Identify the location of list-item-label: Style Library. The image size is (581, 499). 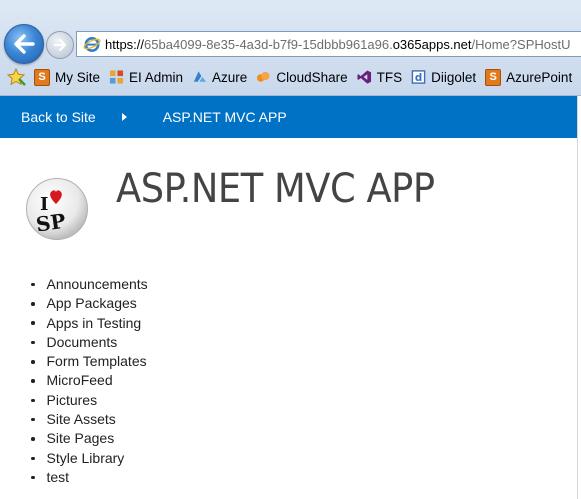
(85, 457).